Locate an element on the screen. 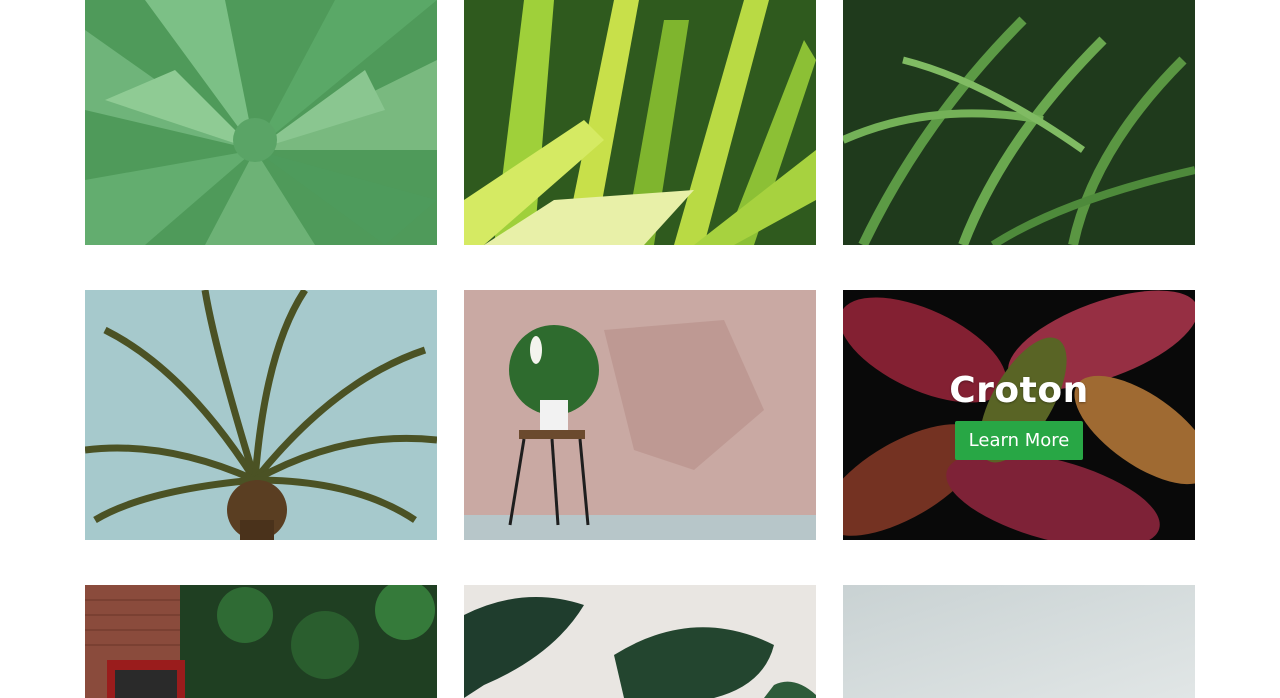 The height and width of the screenshot is (698, 1280). peace-lily-on-stool-photo is located at coordinates (640, 415).